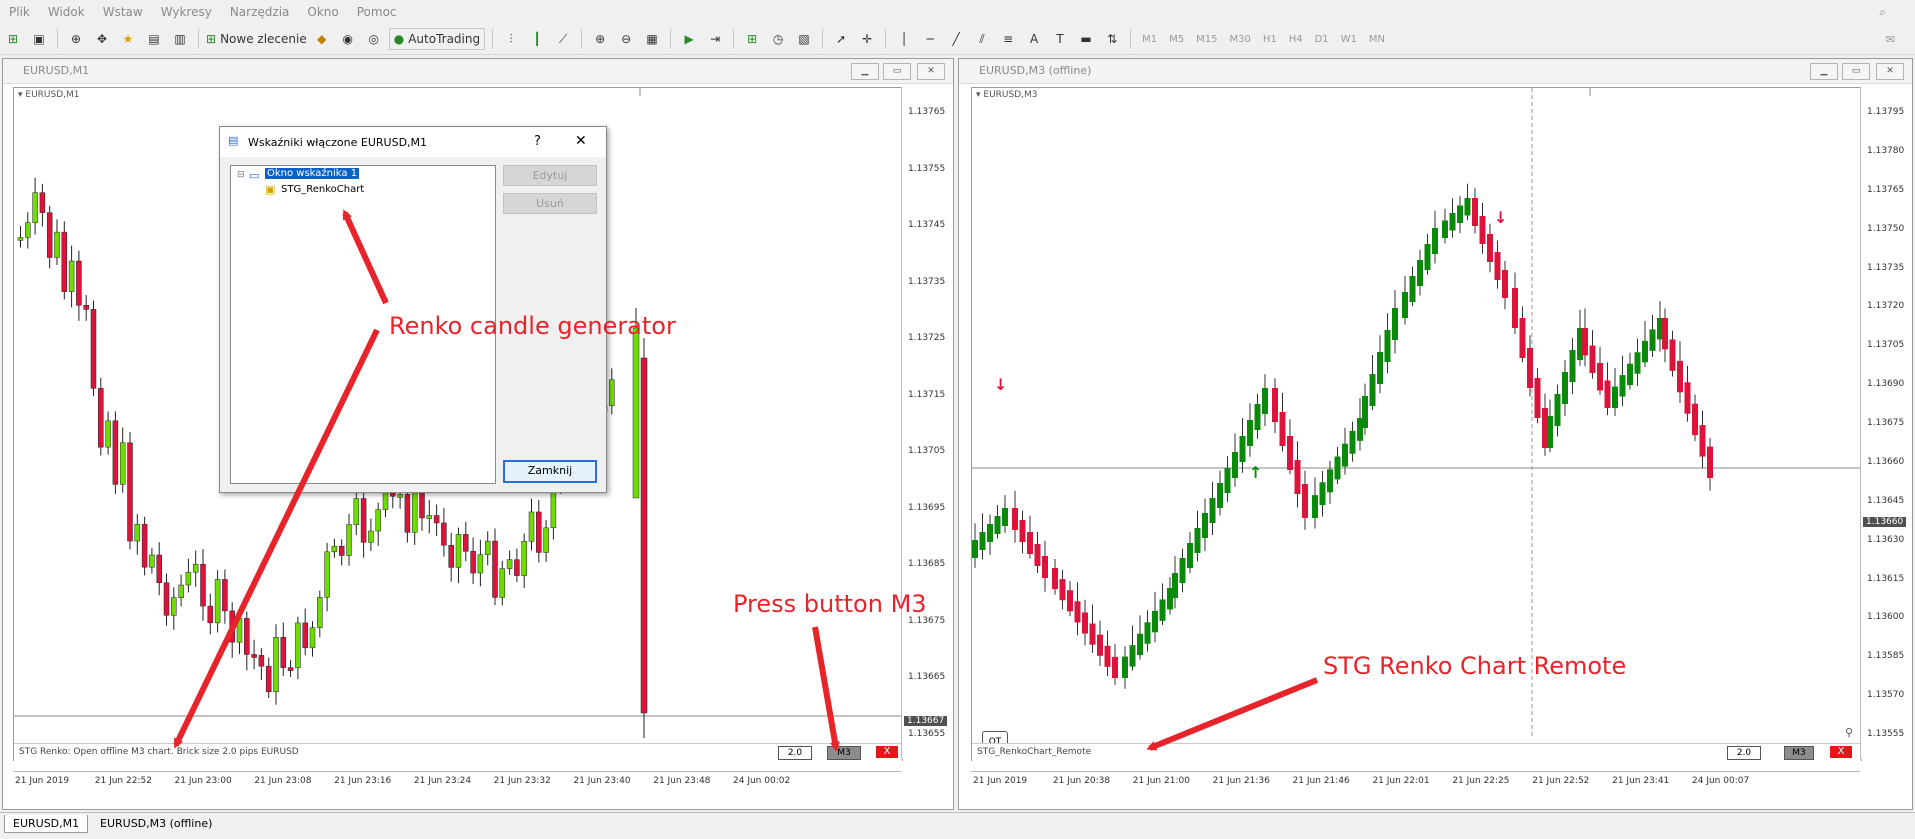 This screenshot has height=839, width=1915. What do you see at coordinates (1239, 39) in the screenshot?
I see `timeframe-m30: M30` at bounding box center [1239, 39].